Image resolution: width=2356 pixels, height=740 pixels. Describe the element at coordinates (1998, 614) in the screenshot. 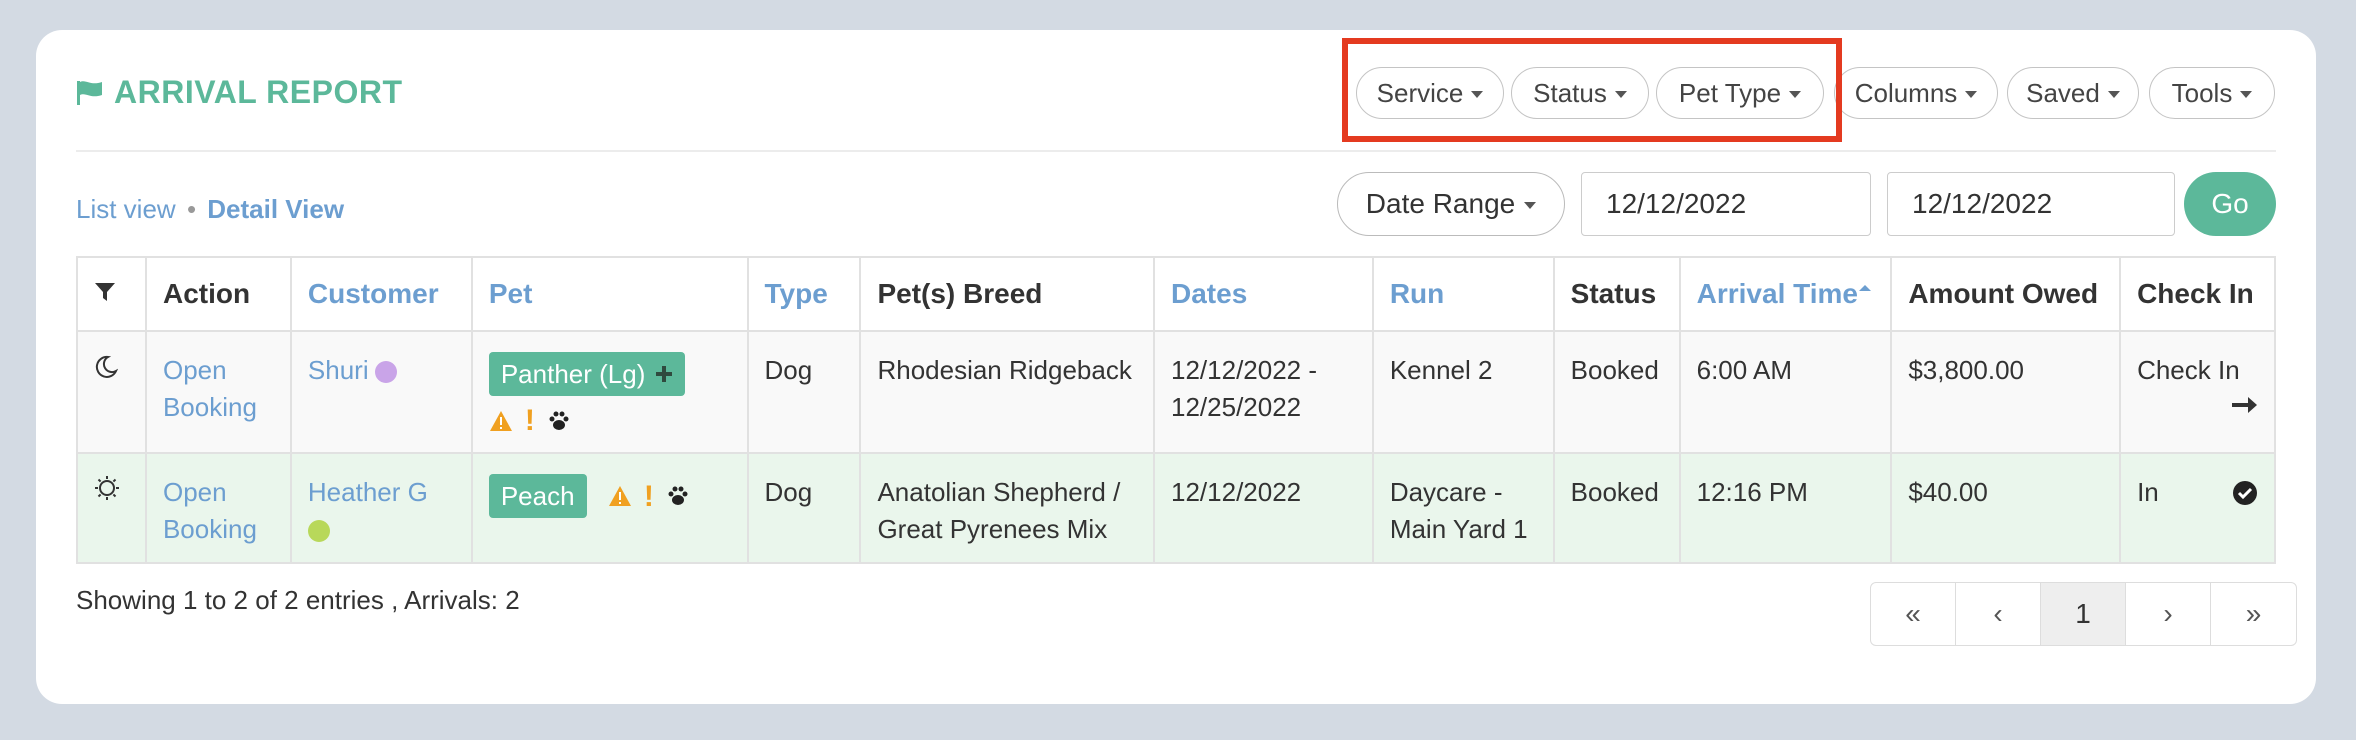

I see `prev-page-button: ‹` at that location.